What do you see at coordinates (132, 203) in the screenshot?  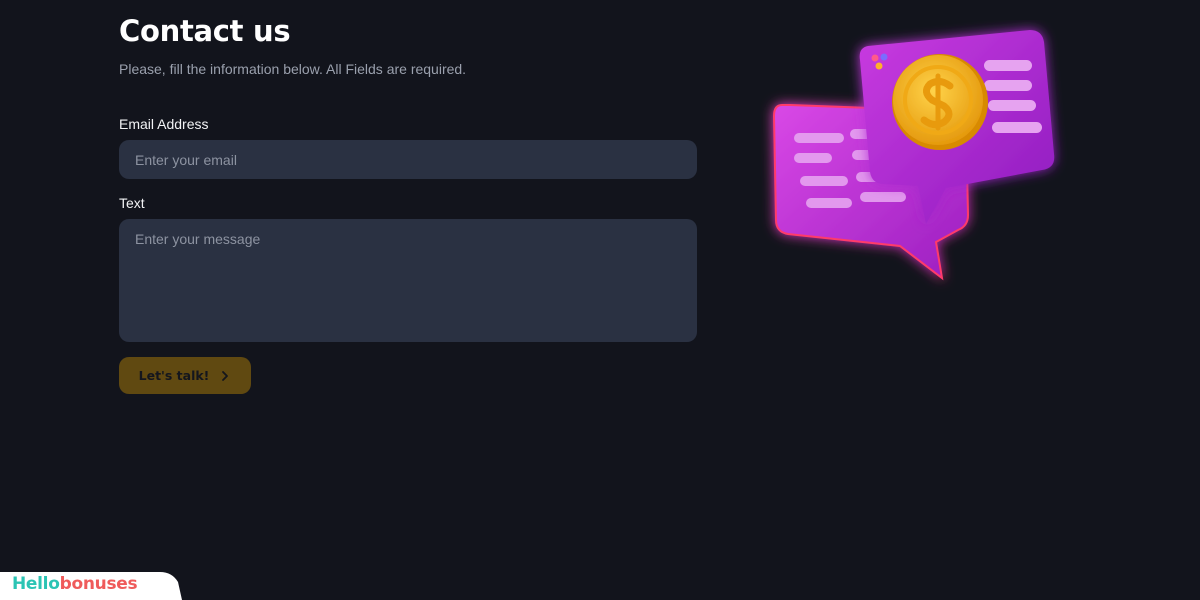 I see `message-label: Text` at bounding box center [132, 203].